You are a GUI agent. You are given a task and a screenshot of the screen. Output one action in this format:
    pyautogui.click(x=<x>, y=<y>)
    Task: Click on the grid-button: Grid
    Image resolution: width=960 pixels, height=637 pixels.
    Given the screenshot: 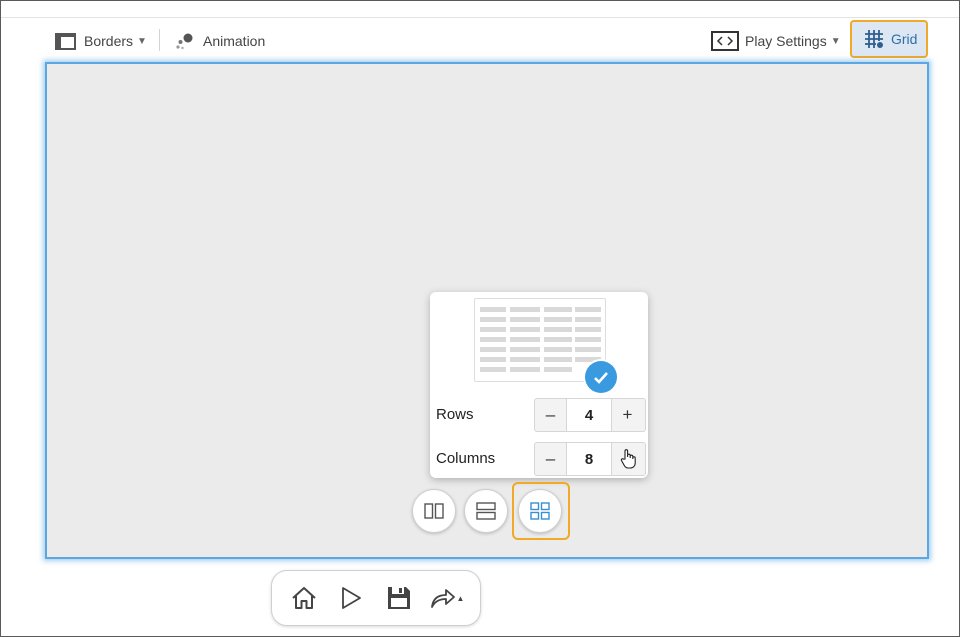 What is the action you would take?
    pyautogui.click(x=889, y=39)
    